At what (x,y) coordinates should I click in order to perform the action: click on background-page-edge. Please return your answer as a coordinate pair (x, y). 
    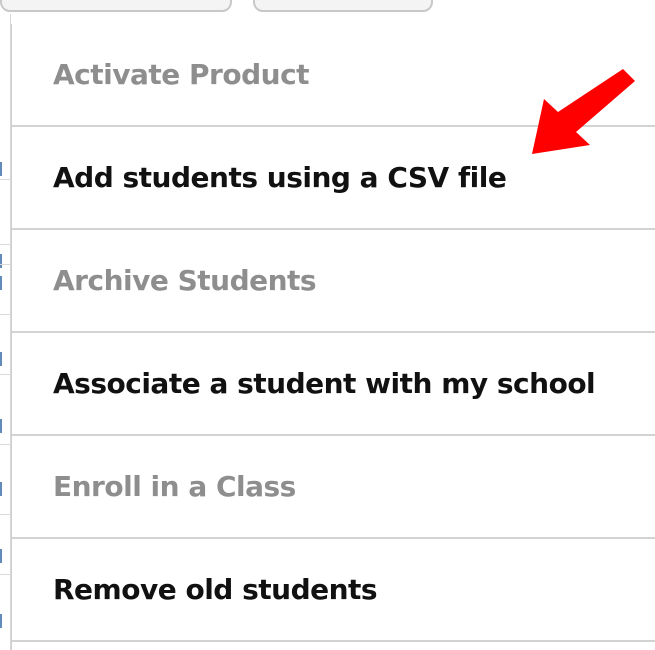
    Looking at the image, I should click on (5, 332).